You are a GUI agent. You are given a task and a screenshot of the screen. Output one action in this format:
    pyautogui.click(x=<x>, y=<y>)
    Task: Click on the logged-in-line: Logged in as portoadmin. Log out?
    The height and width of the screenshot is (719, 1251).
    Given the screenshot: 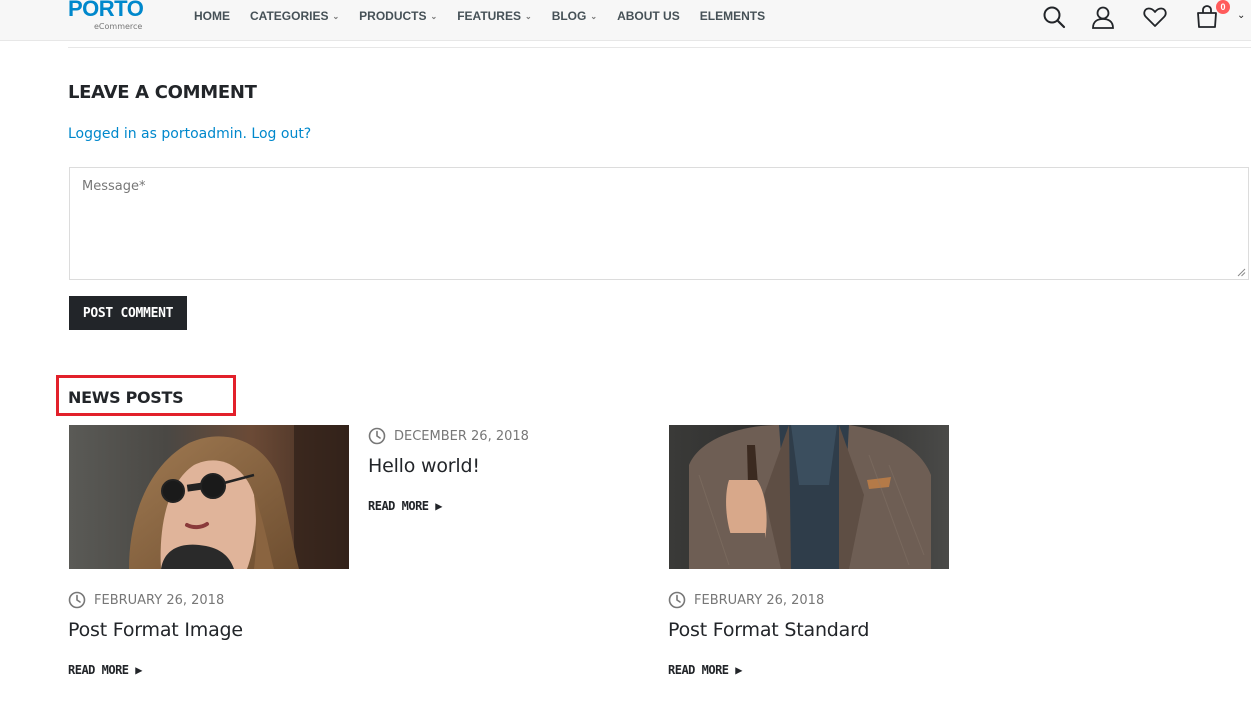 What is the action you would take?
    pyautogui.click(x=189, y=134)
    